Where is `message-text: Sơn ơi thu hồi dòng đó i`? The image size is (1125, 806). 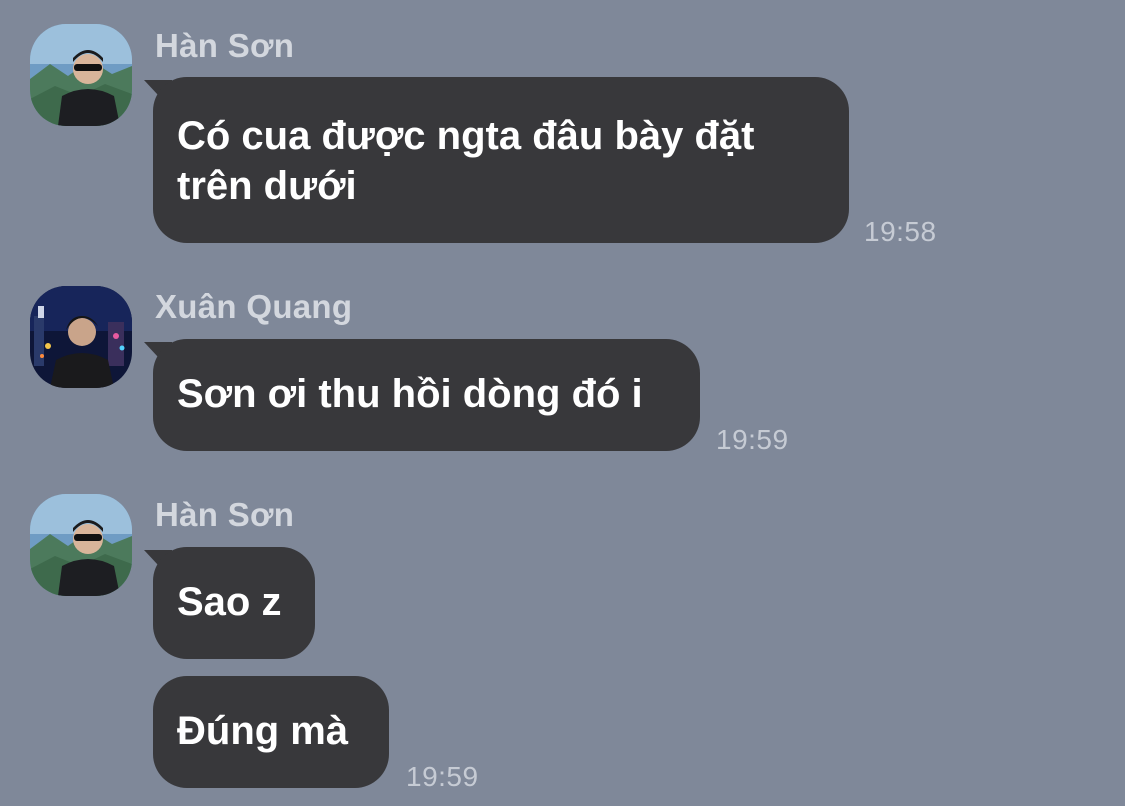 message-text: Sơn ơi thu hồi dòng đó i is located at coordinates (410, 394).